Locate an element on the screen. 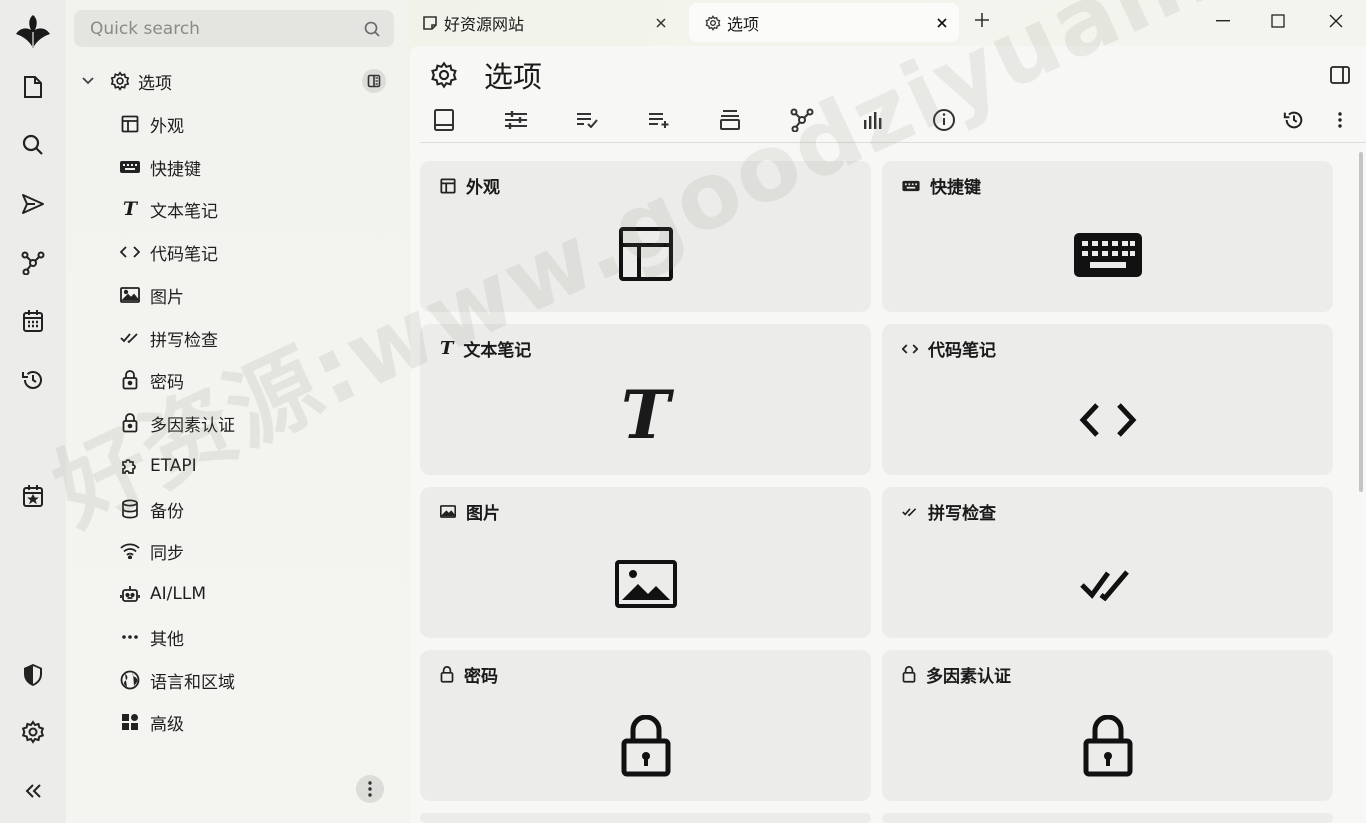 This screenshot has width=1366, height=823. send-icon is located at coordinates (33, 204).